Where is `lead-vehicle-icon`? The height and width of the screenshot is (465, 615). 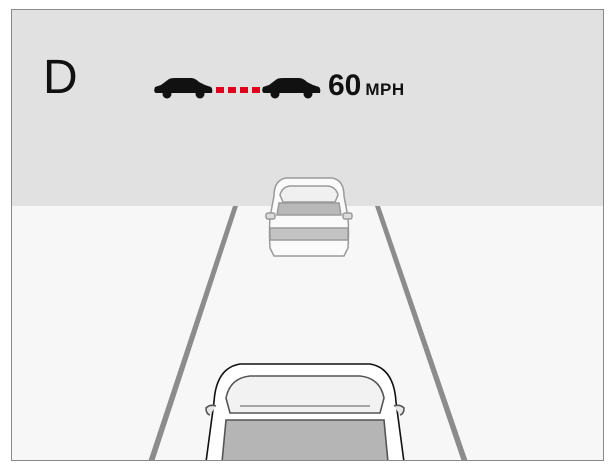 lead-vehicle-icon is located at coordinates (309, 217).